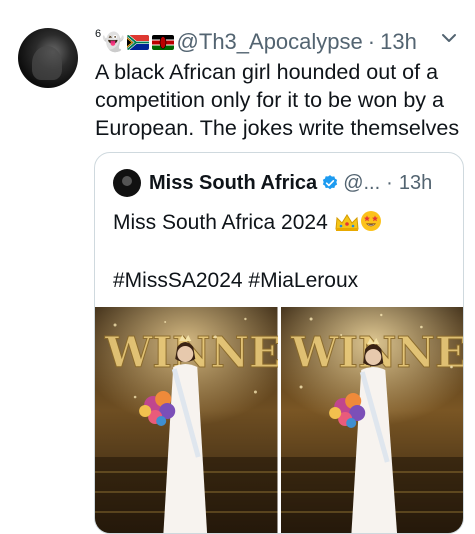 The width and height of the screenshot is (475, 534). What do you see at coordinates (347, 222) in the screenshot?
I see `crown-icon` at bounding box center [347, 222].